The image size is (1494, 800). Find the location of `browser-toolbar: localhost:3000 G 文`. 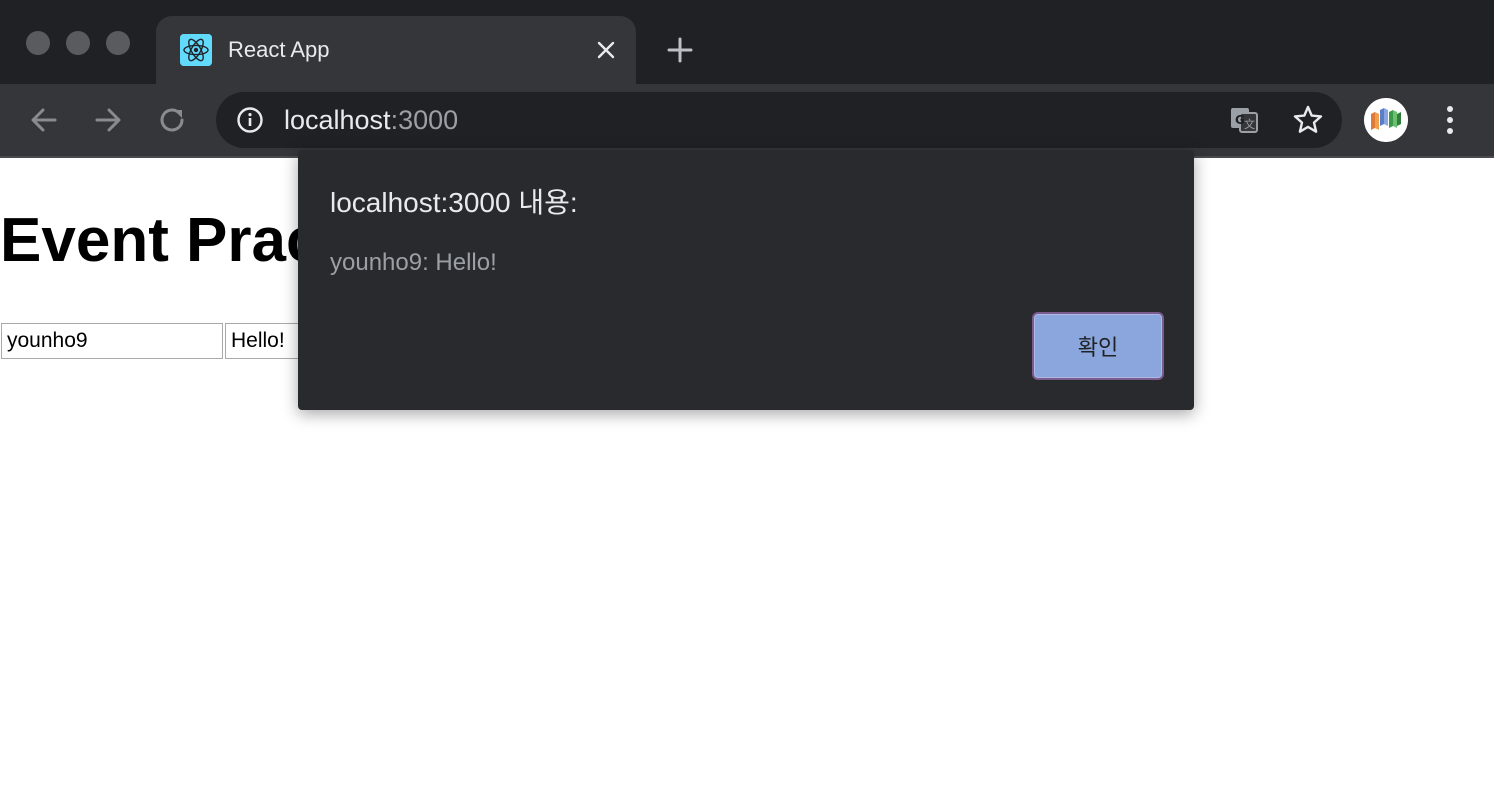

browser-toolbar: localhost:3000 G 文 is located at coordinates (747, 120).